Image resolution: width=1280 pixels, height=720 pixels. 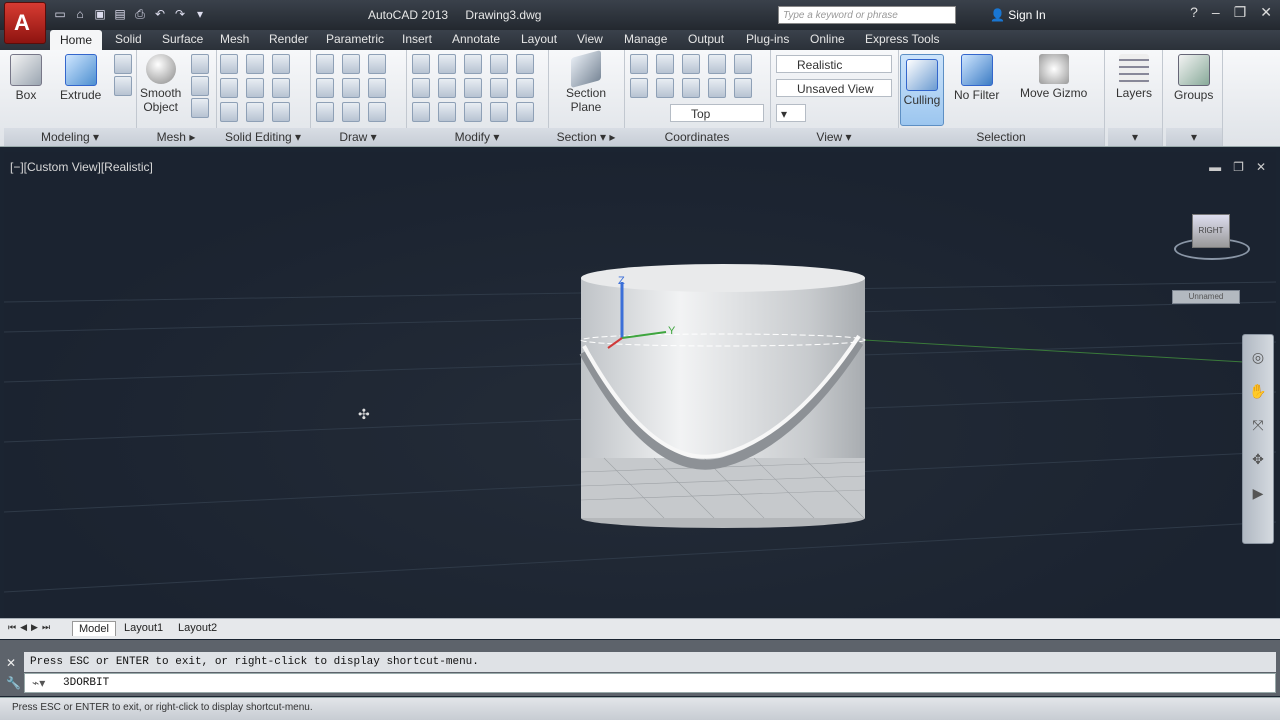 What do you see at coordinates (421, 88) in the screenshot?
I see `copy-icon` at bounding box center [421, 88].